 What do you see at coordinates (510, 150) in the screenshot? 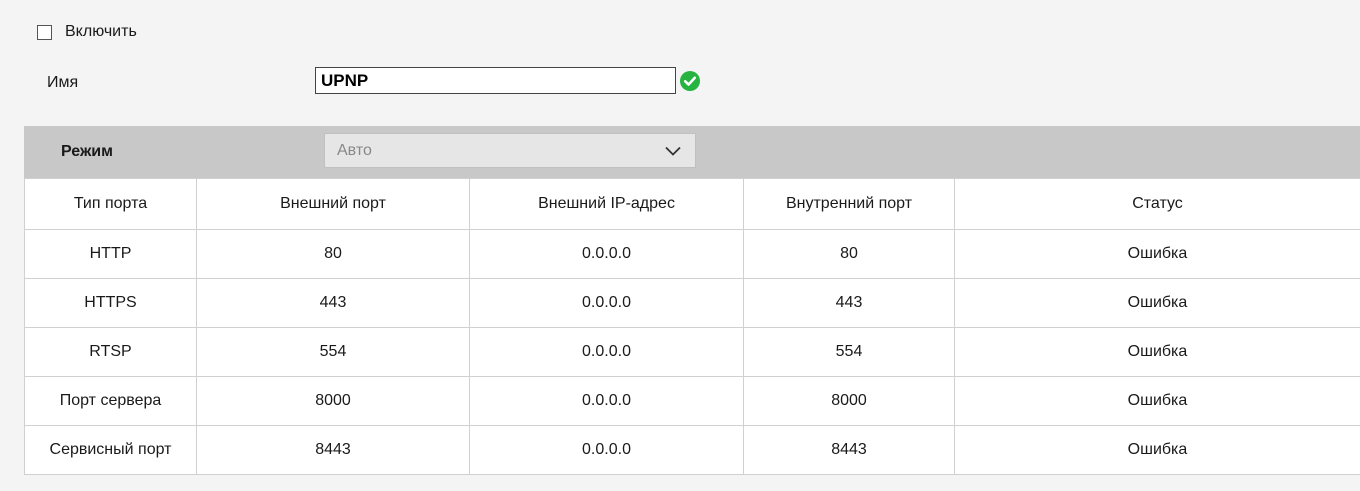
I see `mode-select: Авто` at bounding box center [510, 150].